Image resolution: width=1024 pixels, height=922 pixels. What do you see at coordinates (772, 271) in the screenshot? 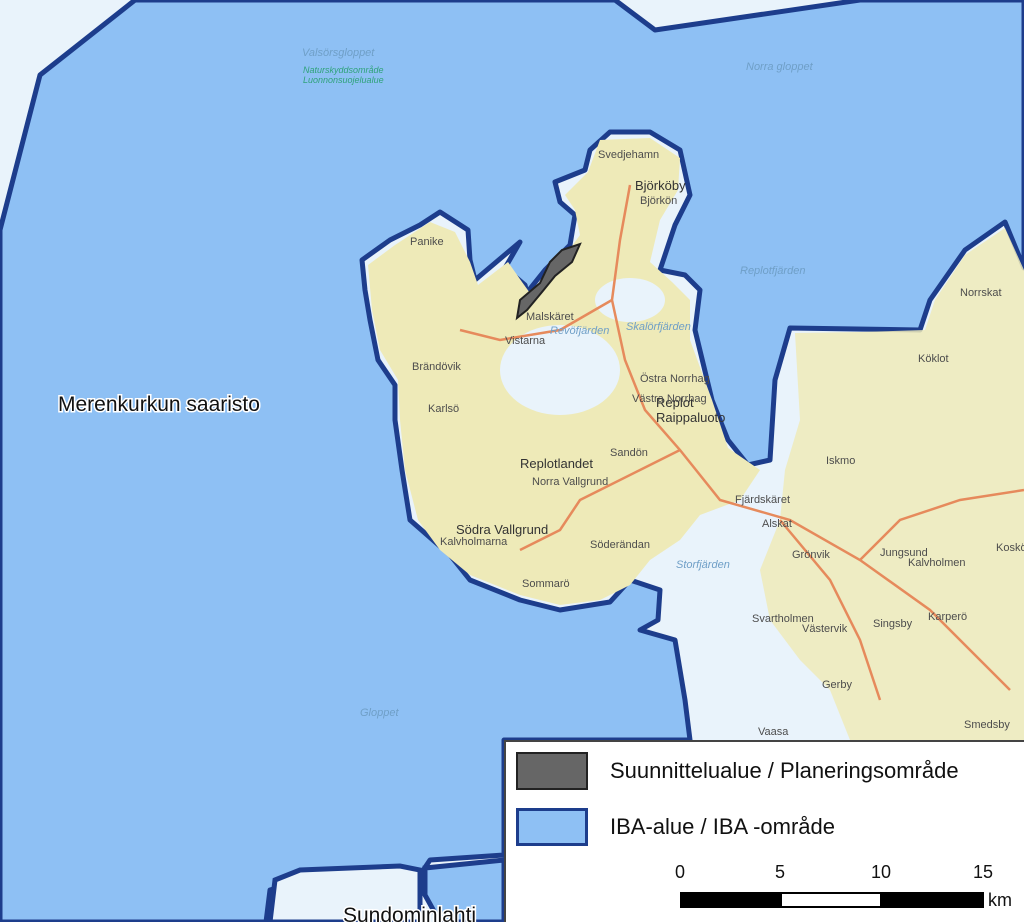
I see `water-label: Replotfjärden` at bounding box center [772, 271].